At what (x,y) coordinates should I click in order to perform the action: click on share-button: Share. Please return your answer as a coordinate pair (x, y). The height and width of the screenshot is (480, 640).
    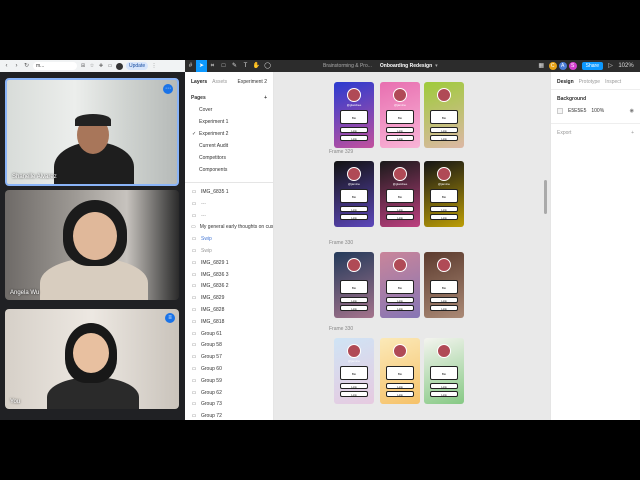
    Looking at the image, I should click on (592, 66).